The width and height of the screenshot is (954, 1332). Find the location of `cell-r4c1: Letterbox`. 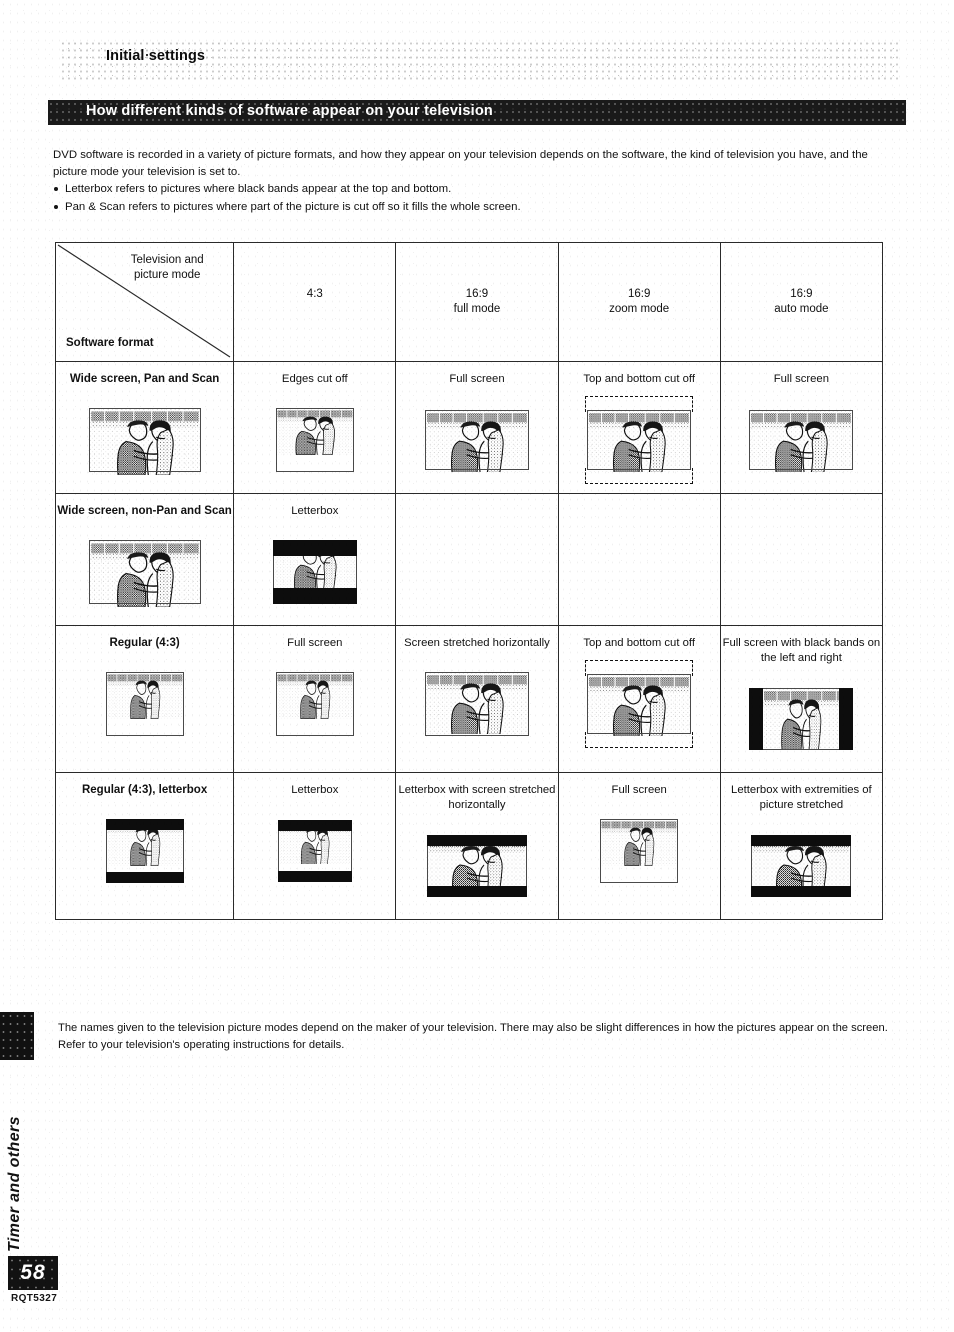

cell-r4c1: Letterbox is located at coordinates (315, 846).